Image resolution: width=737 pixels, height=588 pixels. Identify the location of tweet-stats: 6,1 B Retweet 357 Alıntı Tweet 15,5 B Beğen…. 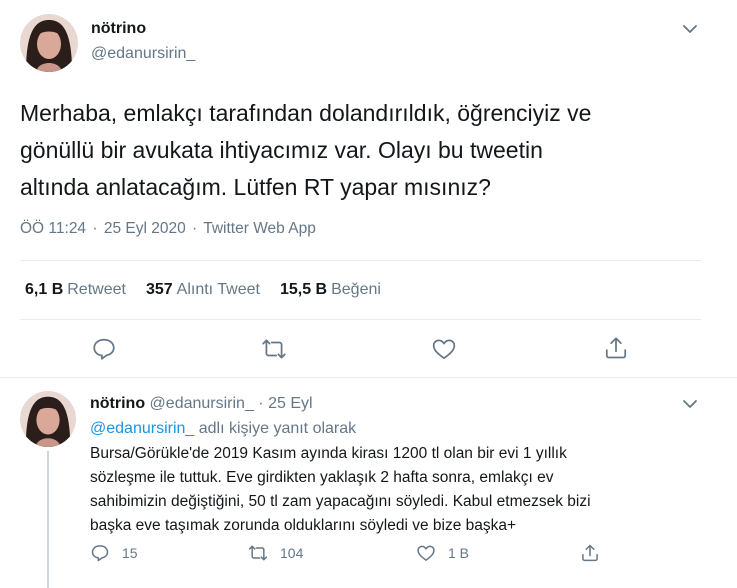
(203, 290).